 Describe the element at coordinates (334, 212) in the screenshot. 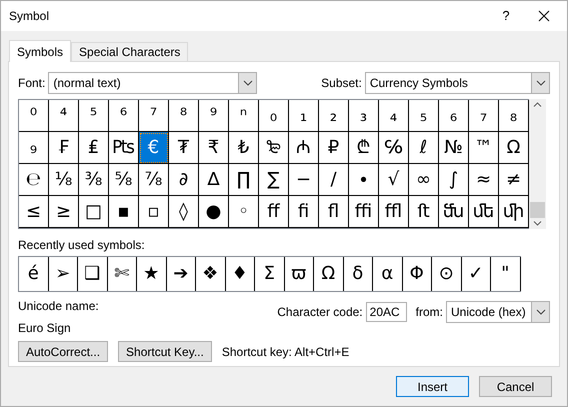

I see `symbol-cell: ﬂ` at that location.